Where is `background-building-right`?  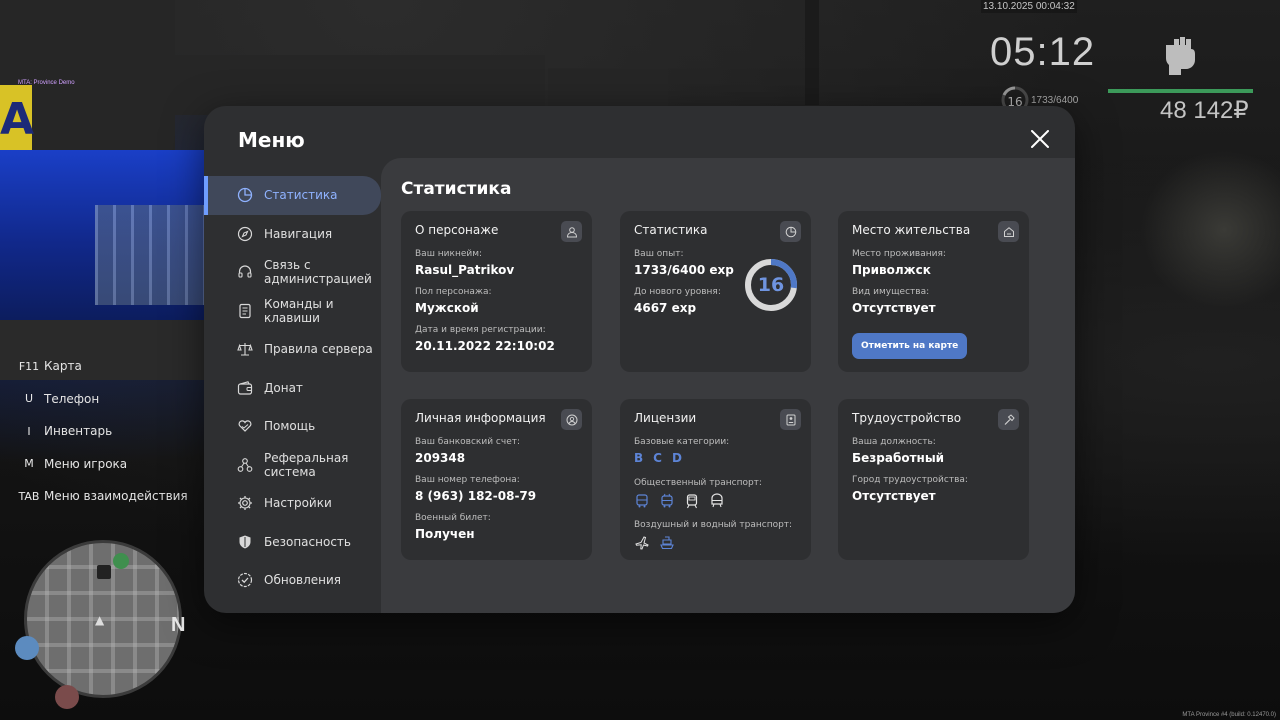 background-building-right is located at coordinates (608, 88).